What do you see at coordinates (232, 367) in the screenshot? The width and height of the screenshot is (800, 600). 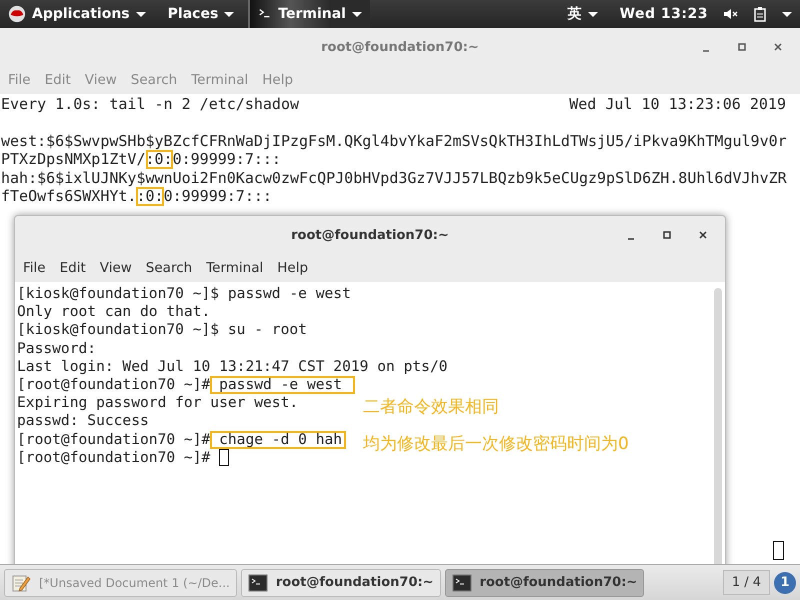 I see `terminal-text: Last login: Wed Jul 10 13:21:47 CST 2019 on pts/0` at bounding box center [232, 367].